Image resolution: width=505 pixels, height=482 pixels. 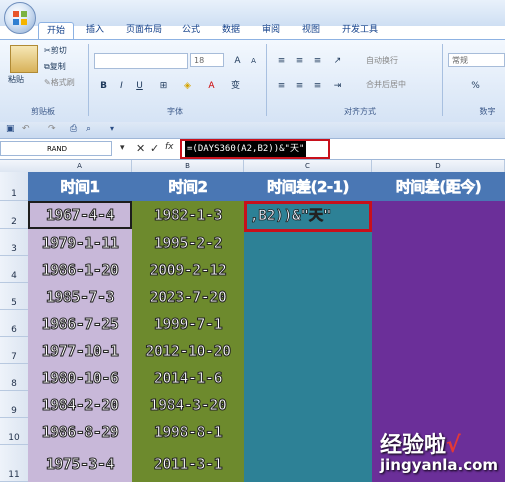 What do you see at coordinates (476, 60) in the screenshot?
I see `number-format-field: 常规` at bounding box center [476, 60].